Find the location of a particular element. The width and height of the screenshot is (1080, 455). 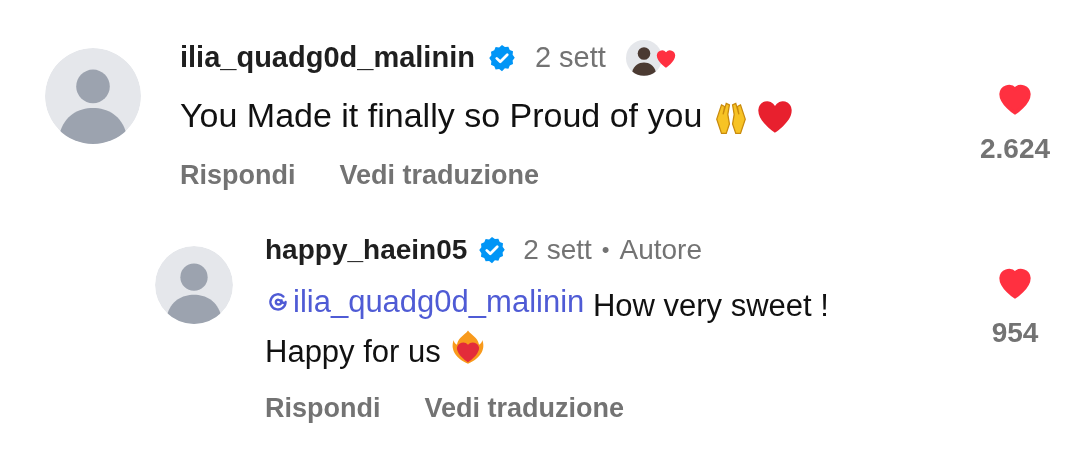

like-count: 2.624 is located at coordinates (1015, 149).